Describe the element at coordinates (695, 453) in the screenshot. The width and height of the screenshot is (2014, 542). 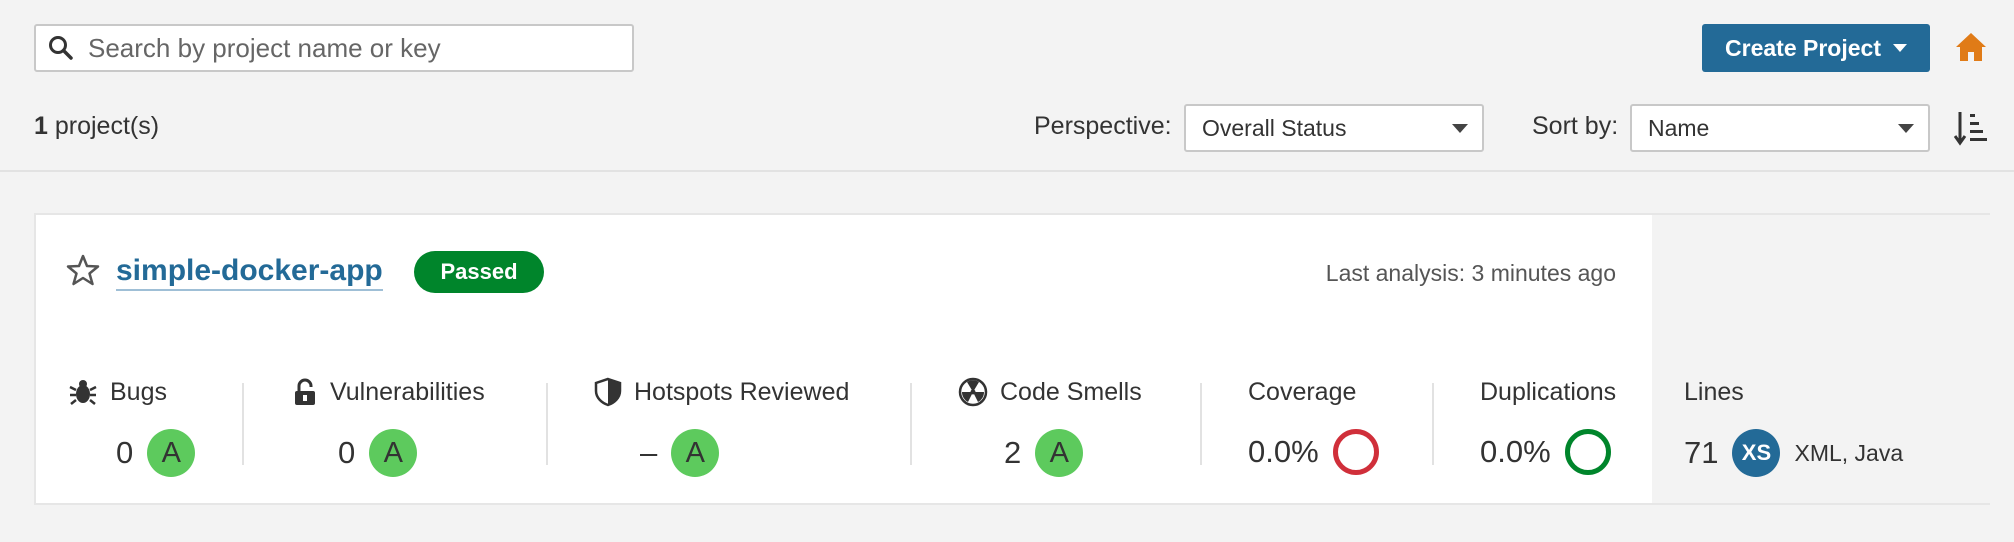
I see `hotspots-rating-badge: A` at that location.